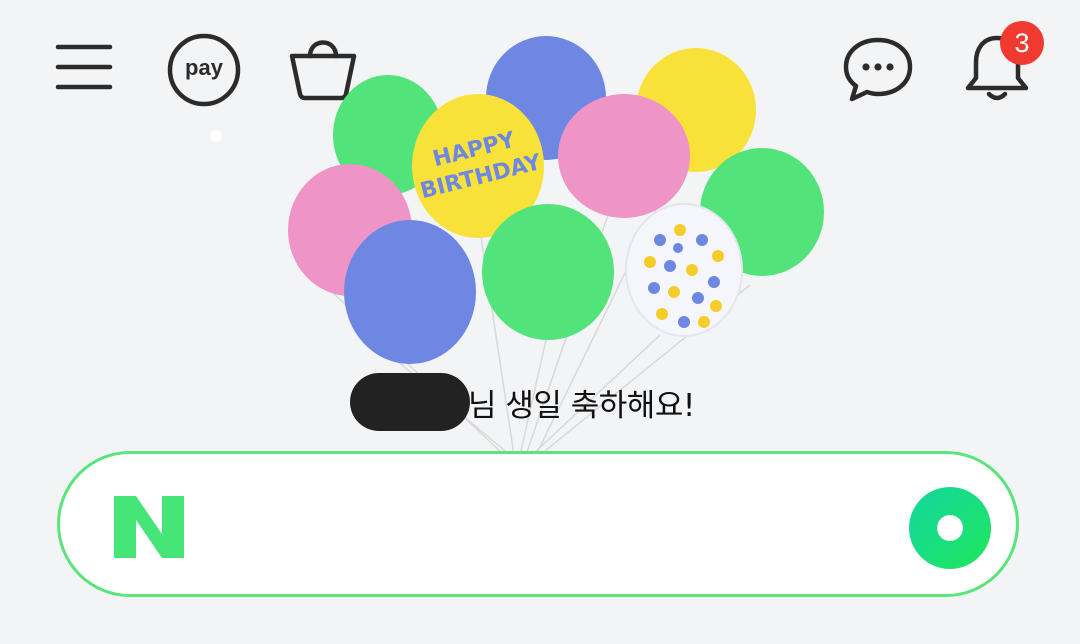  I want to click on hamburger-menu-icon, so click(84, 67).